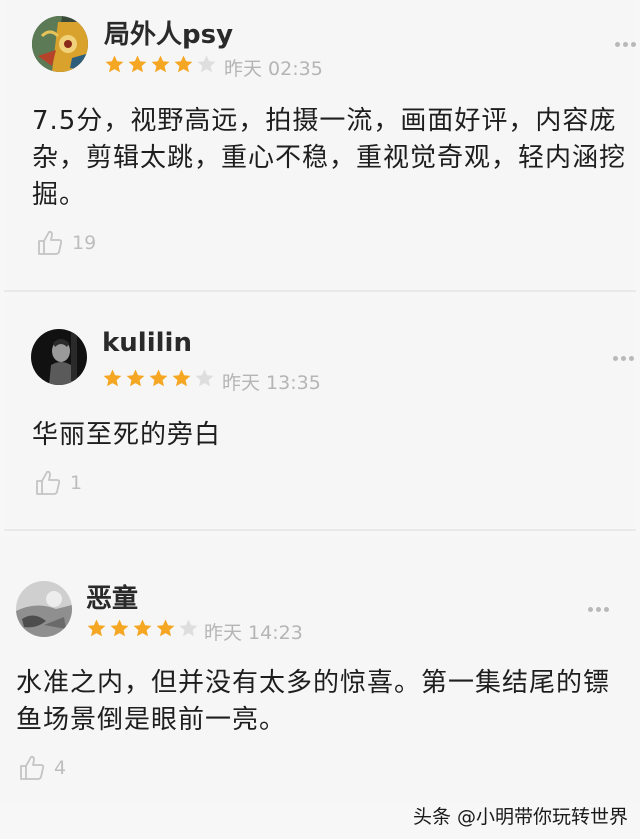 This screenshot has height=839, width=640. Describe the element at coordinates (520, 817) in the screenshot. I see `watermark: 头条 @小明带你玩转世界` at that location.